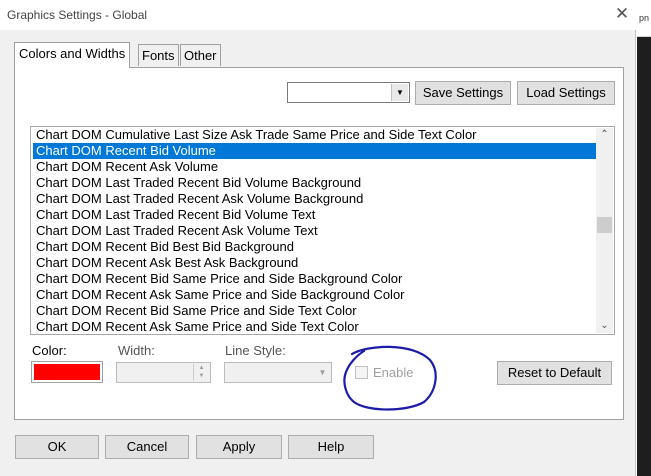 The image size is (651, 476). Describe the element at coordinates (314, 151) in the screenshot. I see `list-item-selected: Chart DOM Recent Bid Volume` at that location.